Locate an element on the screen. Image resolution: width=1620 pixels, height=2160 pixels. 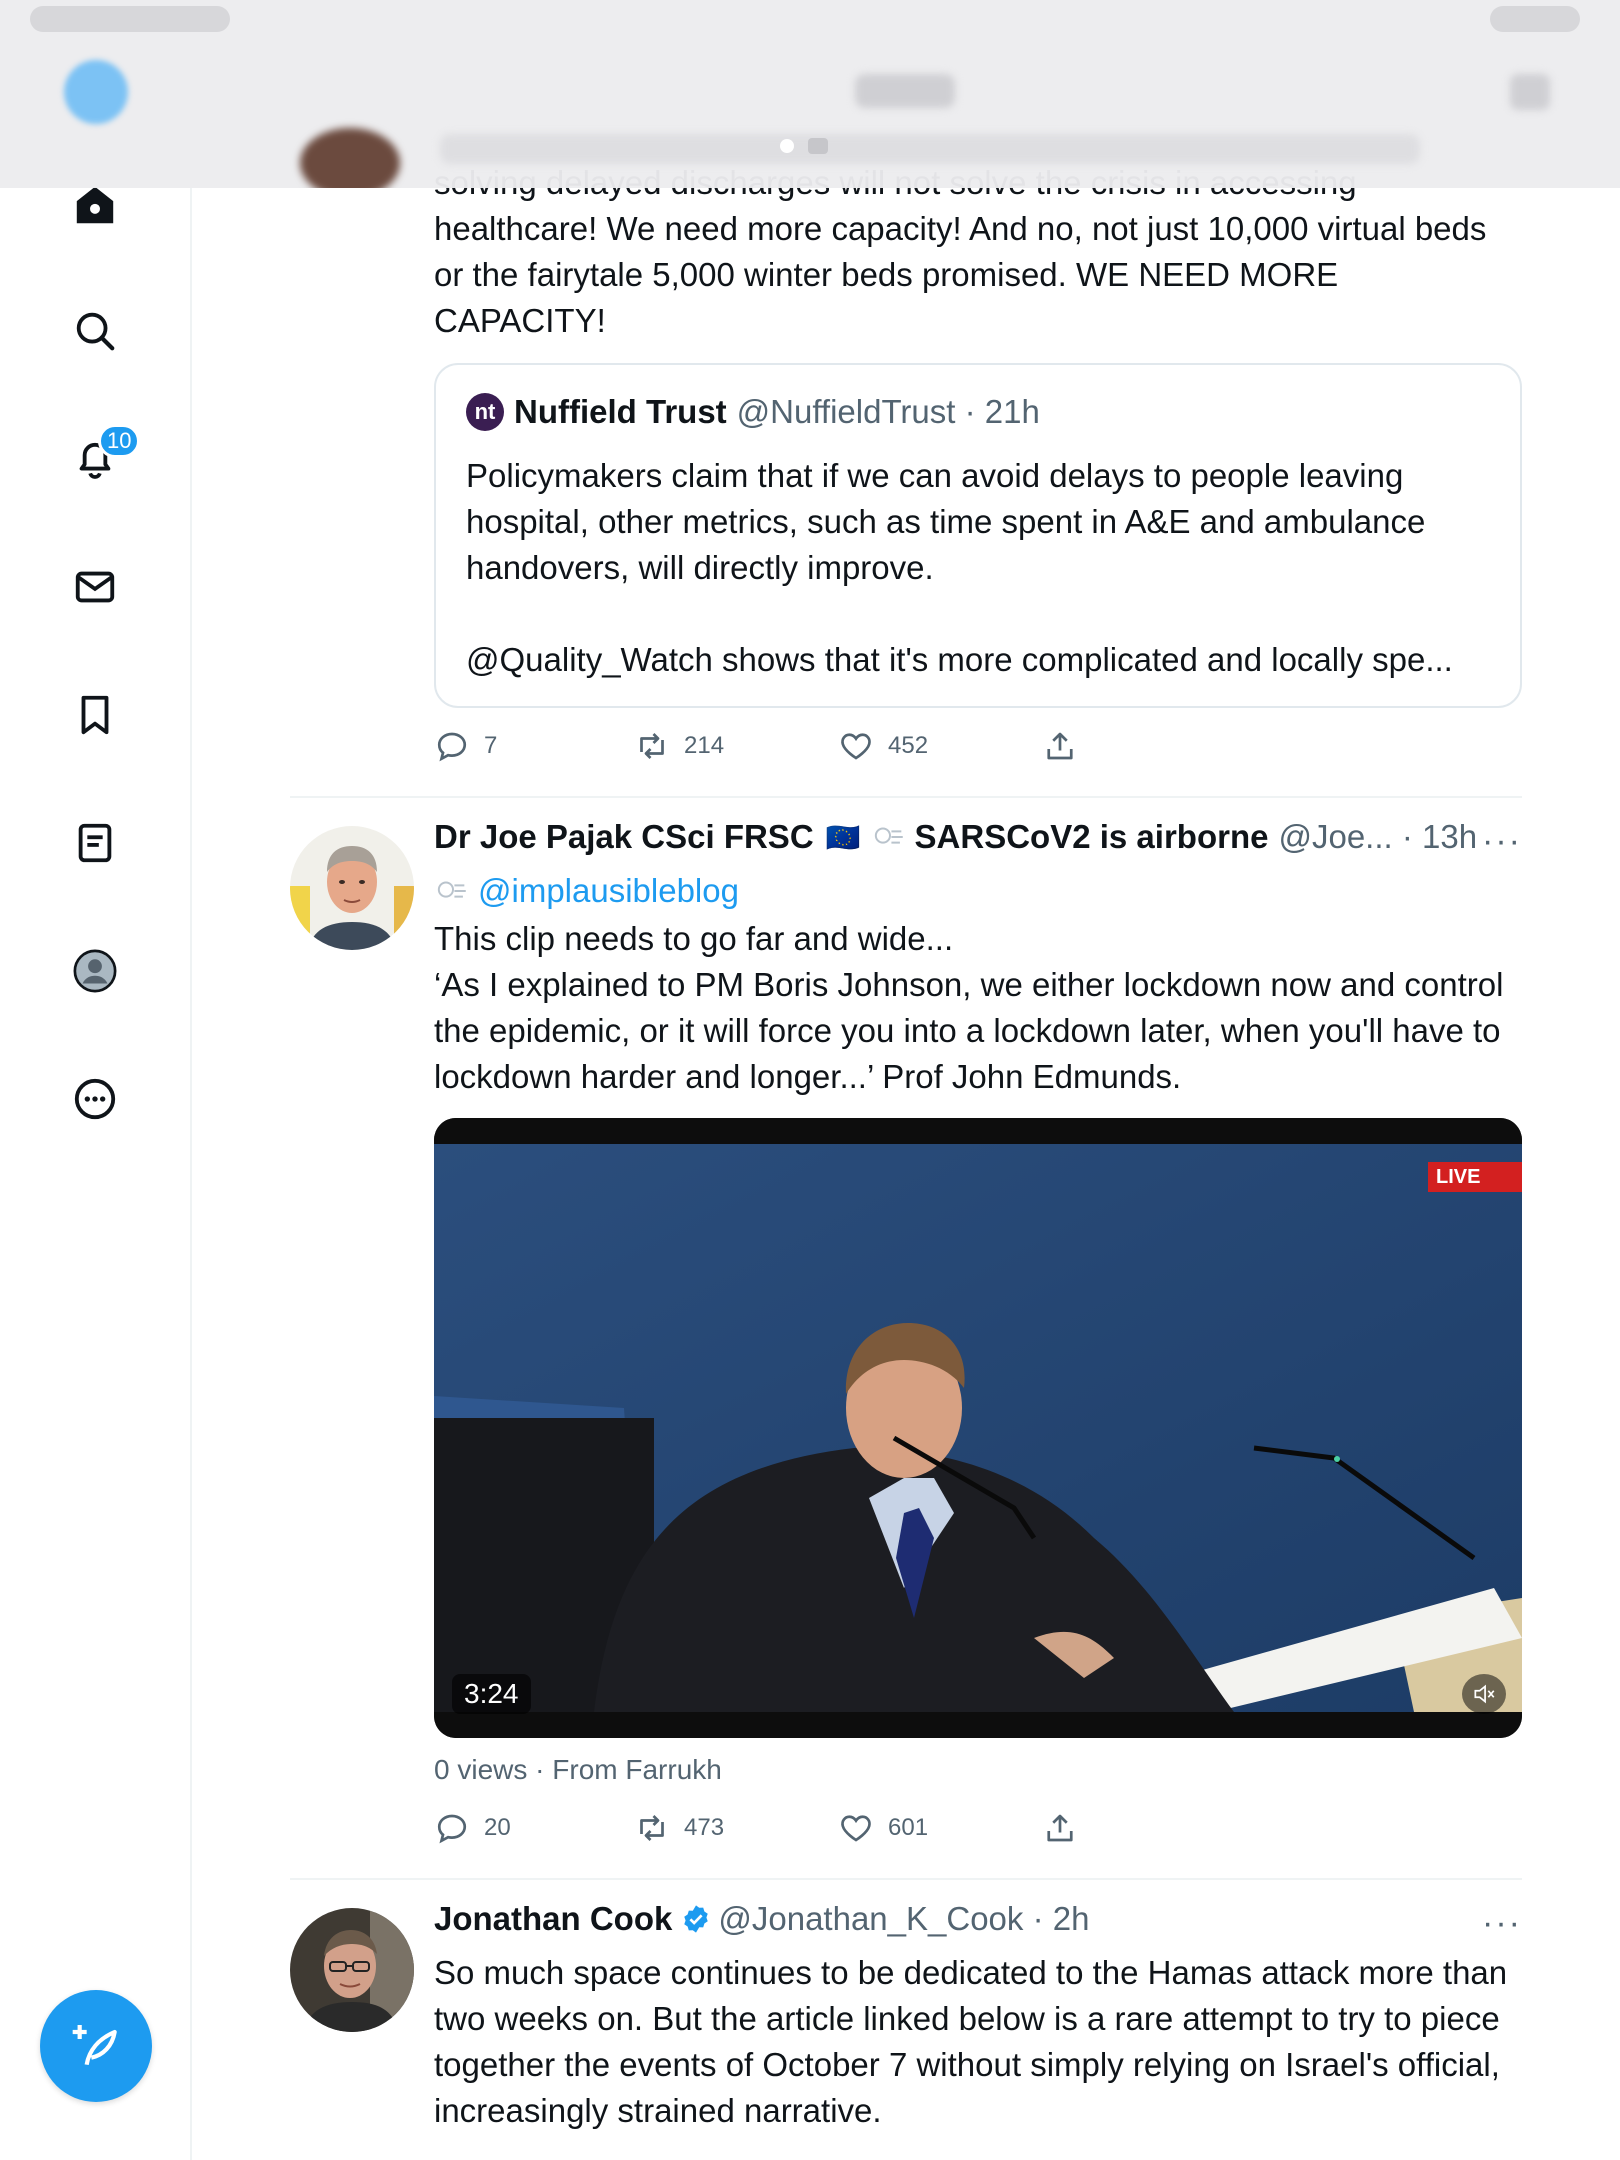
quoted-author-name: Nuffield Trust is located at coordinates (620, 411).